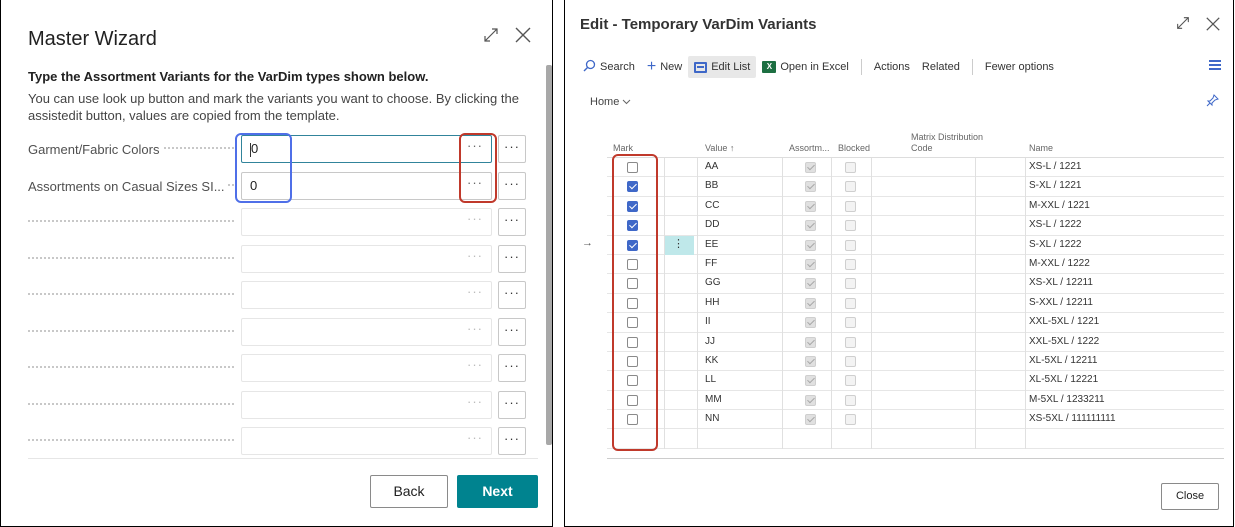  What do you see at coordinates (711, 244) in the screenshot?
I see `value-cell: EE` at bounding box center [711, 244].